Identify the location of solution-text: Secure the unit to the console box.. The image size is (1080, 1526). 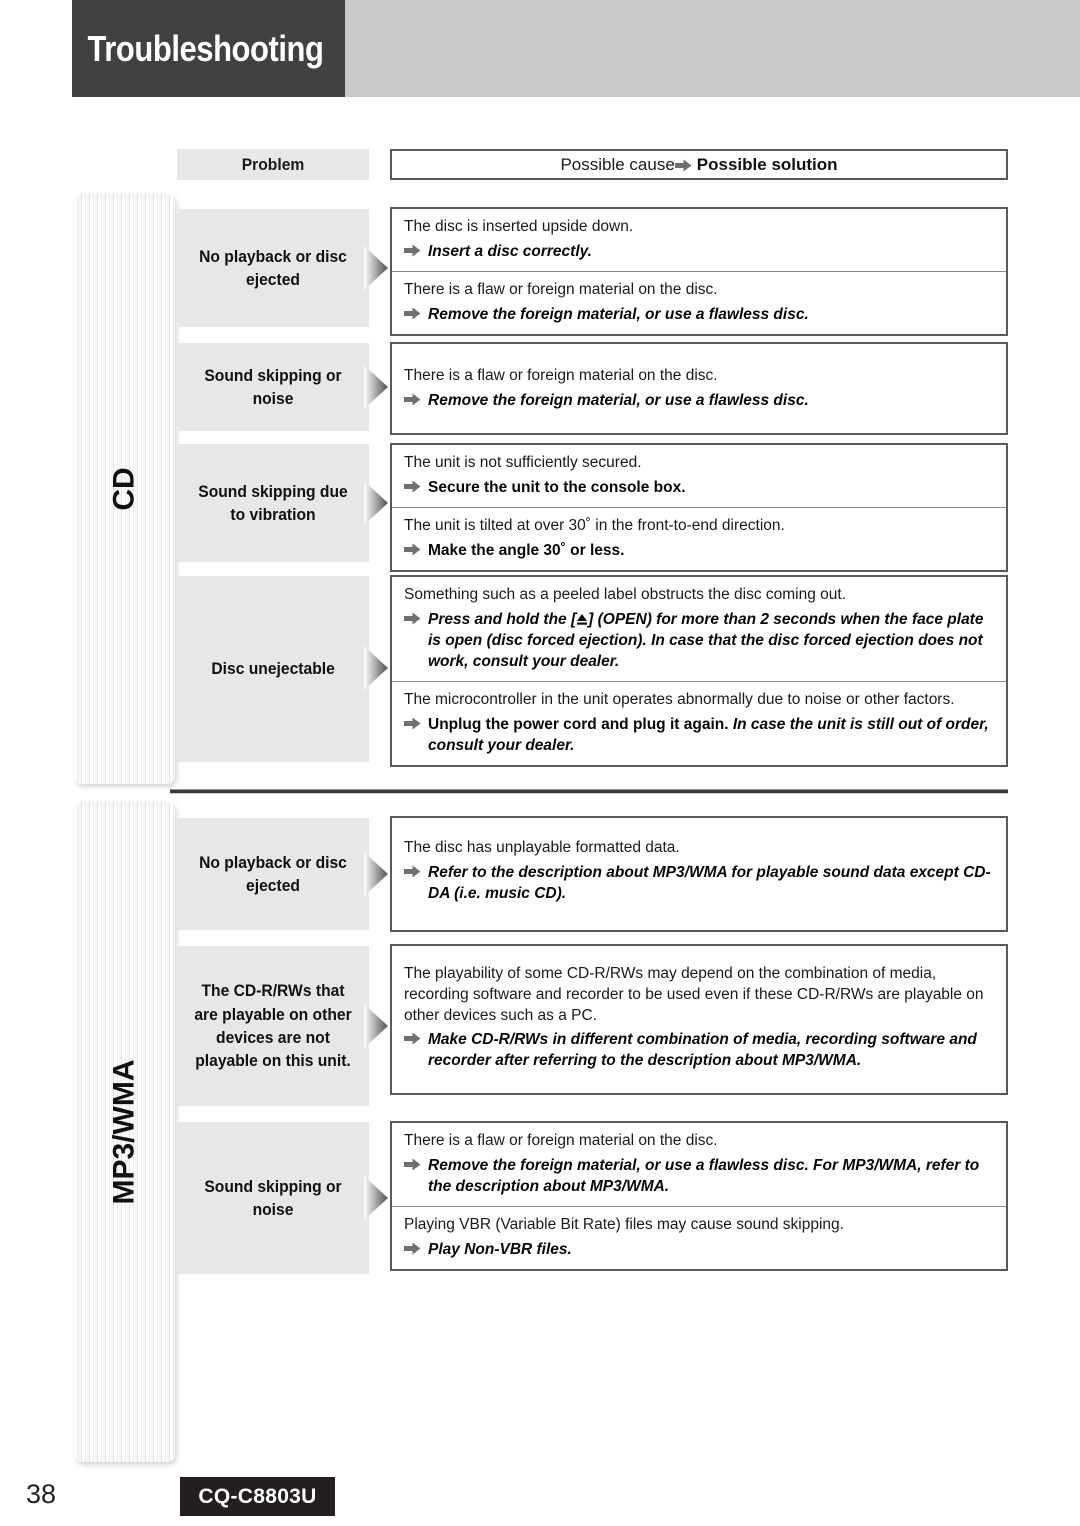
(557, 487).